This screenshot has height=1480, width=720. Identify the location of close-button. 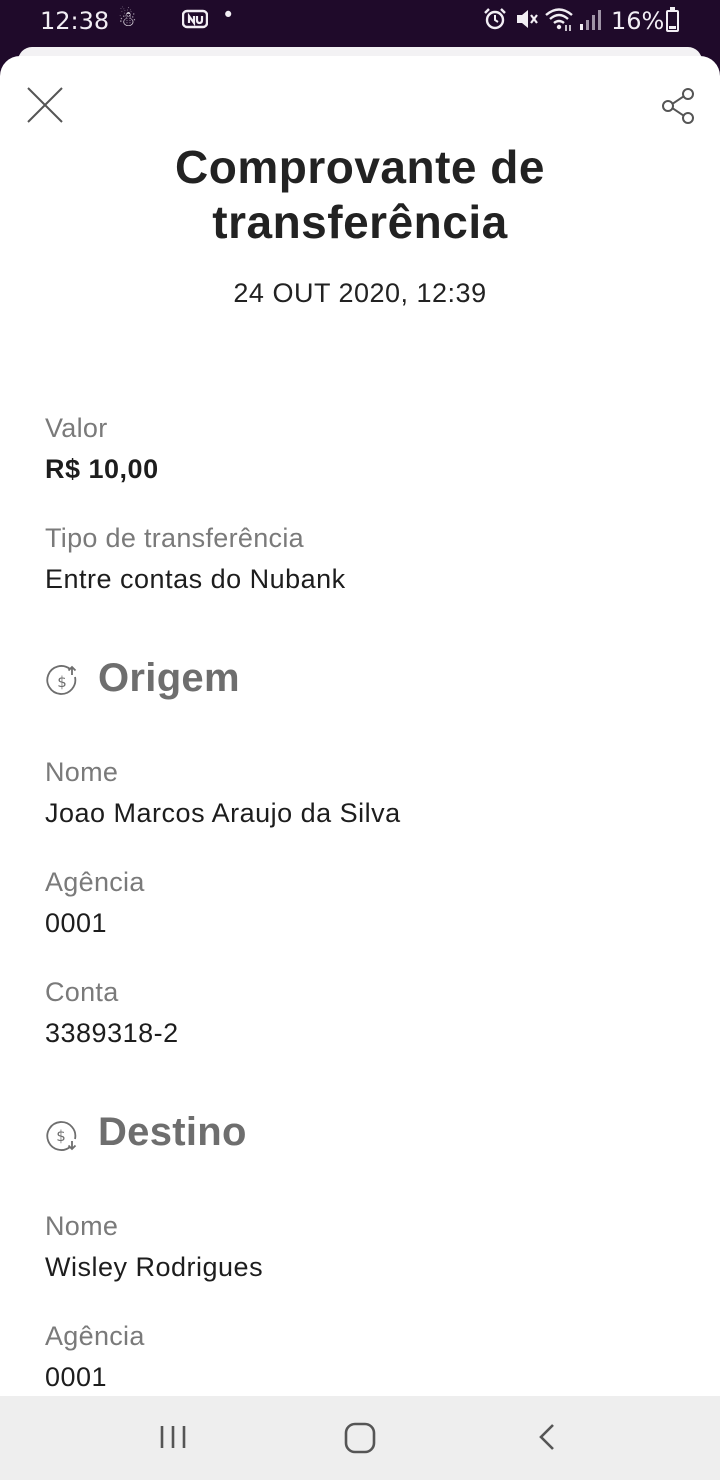
(45, 105).